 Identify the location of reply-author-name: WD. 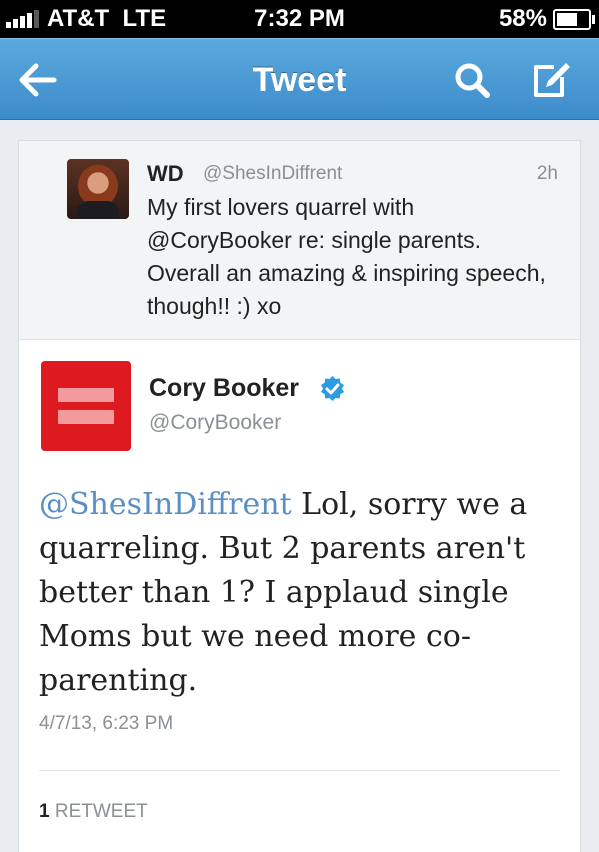
(165, 173).